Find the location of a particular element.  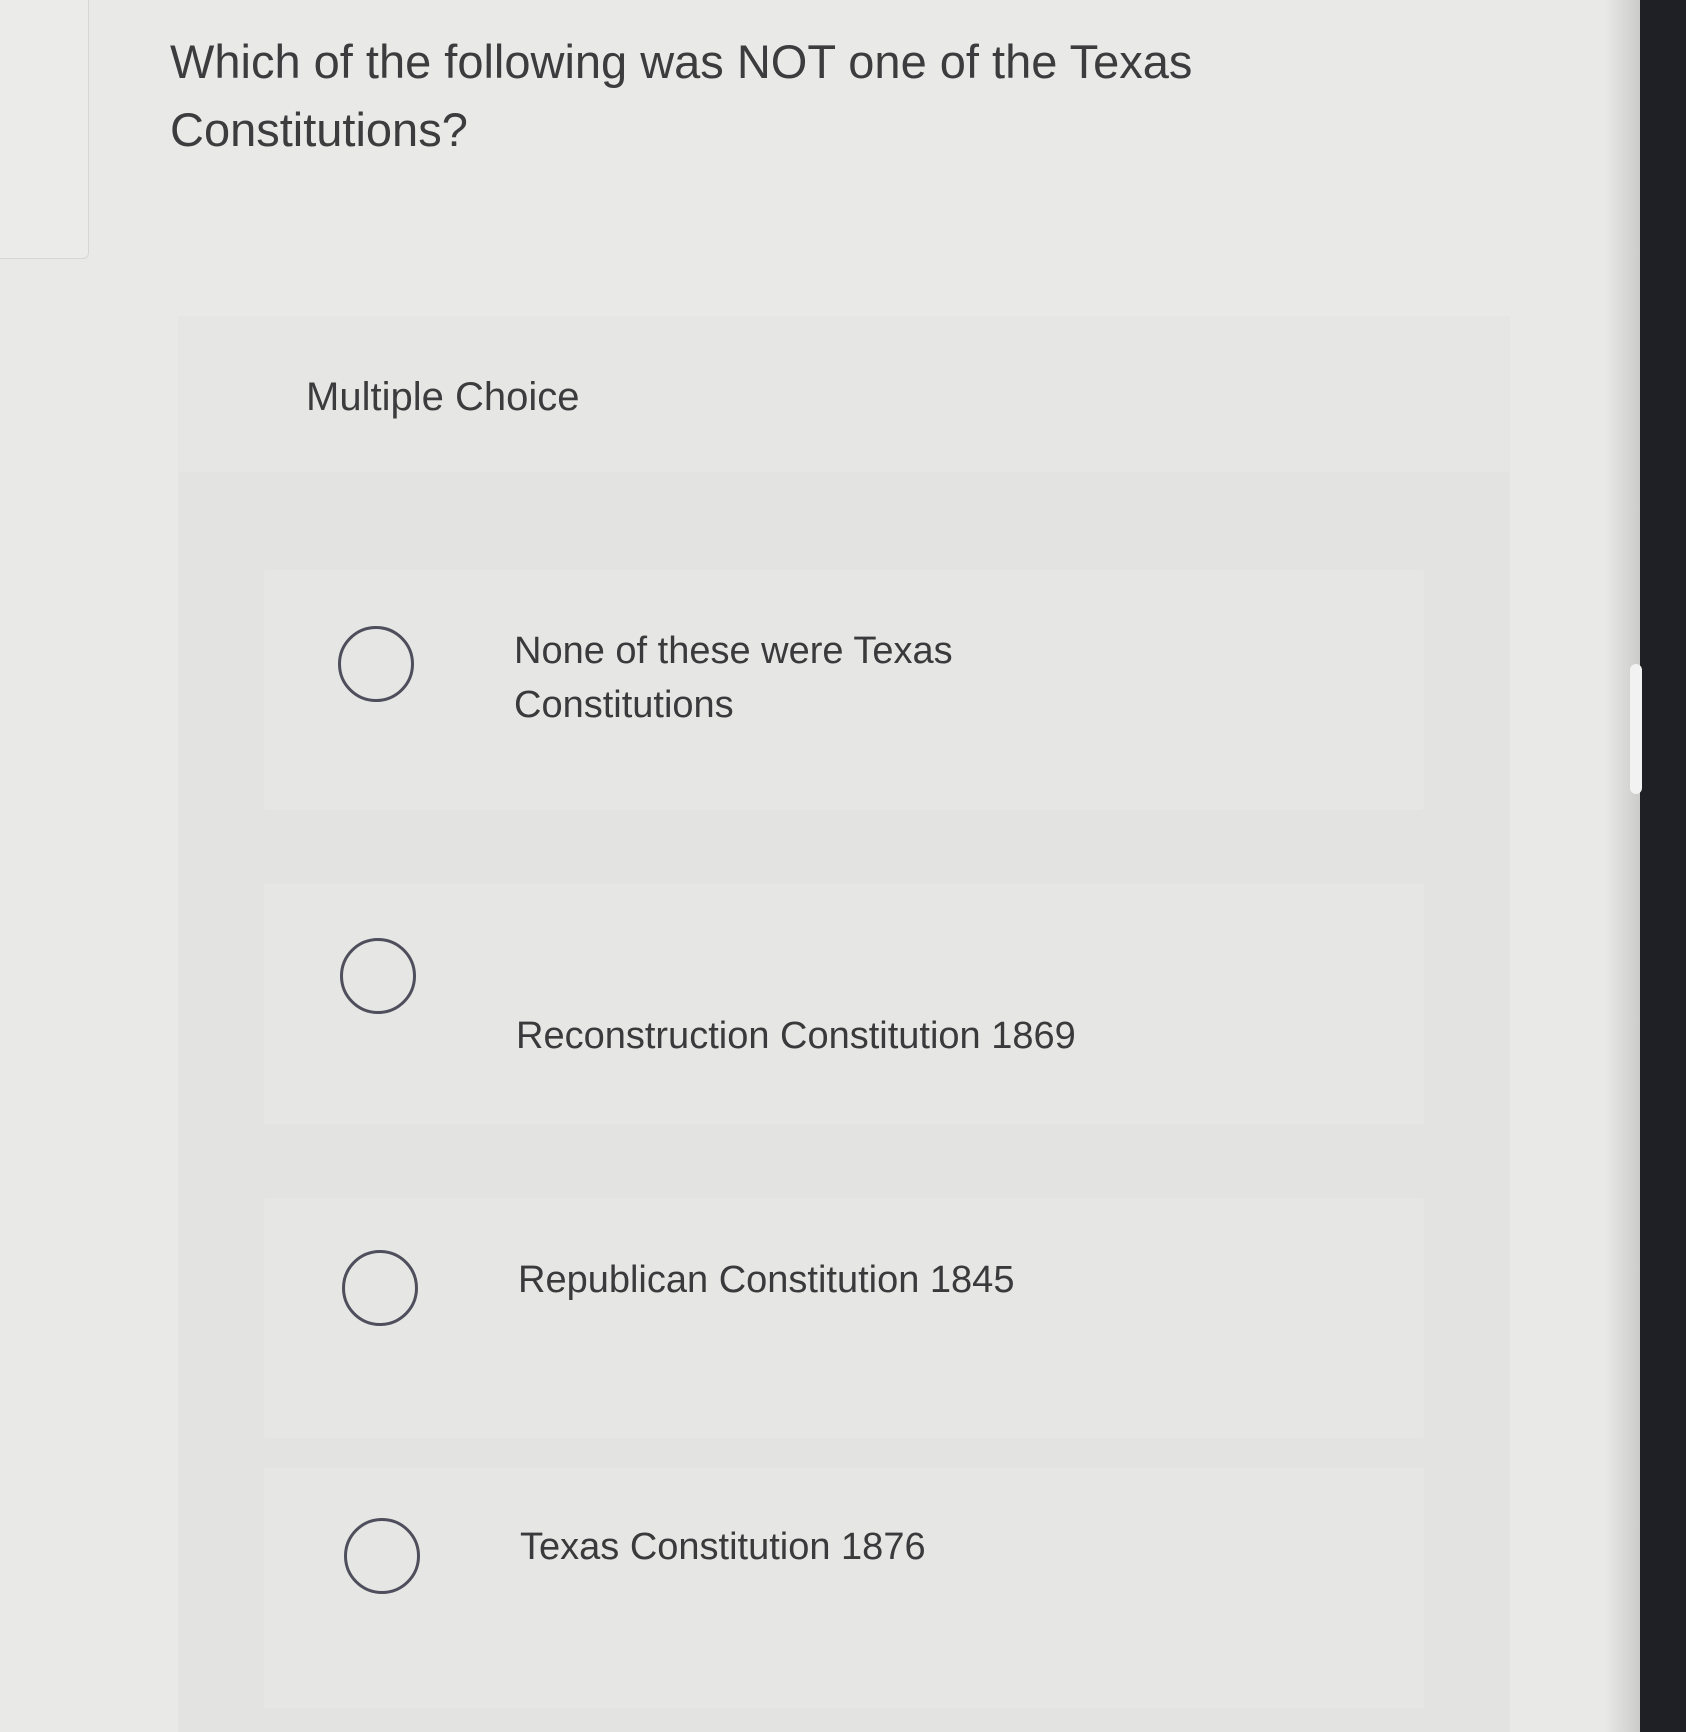

multiple-choice-header: Multiple Choice is located at coordinates (844, 394).